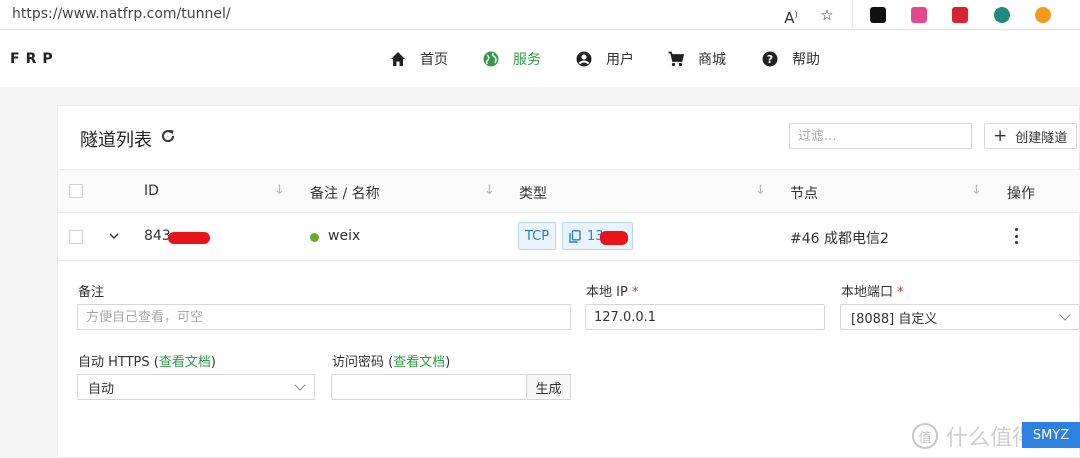 Image resolution: width=1080 pixels, height=458 pixels. Describe the element at coordinates (549, 387) in the screenshot. I see `generate-button: 生成` at that location.